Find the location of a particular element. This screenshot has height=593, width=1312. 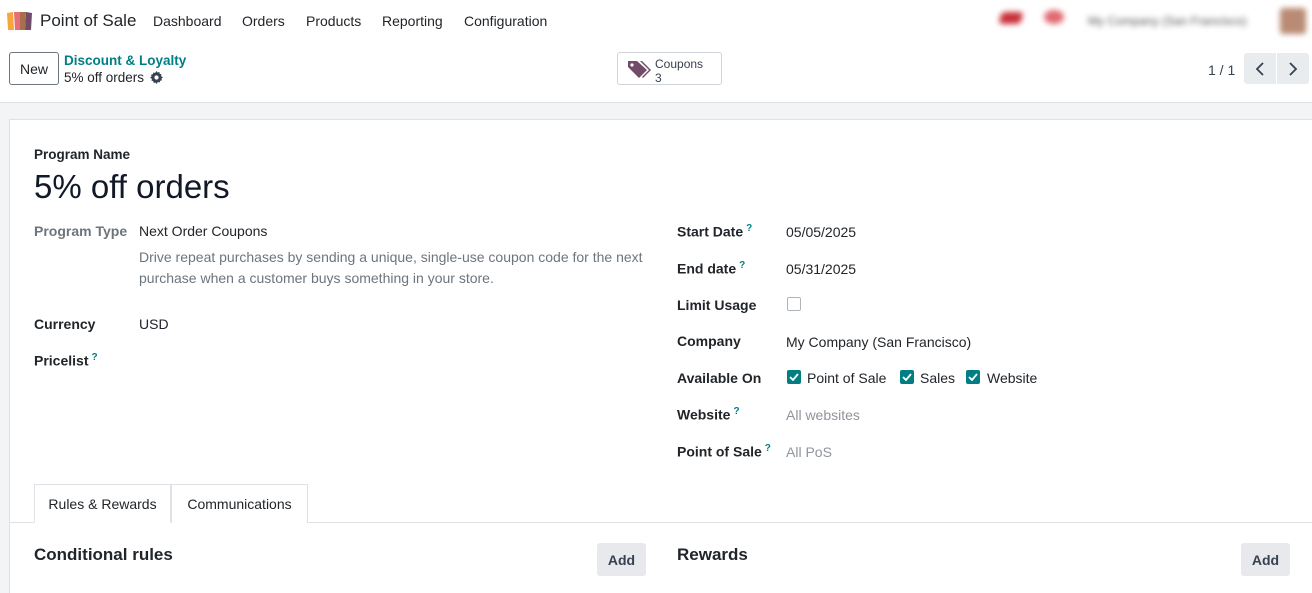

tab-communications: Communications is located at coordinates (239, 503).